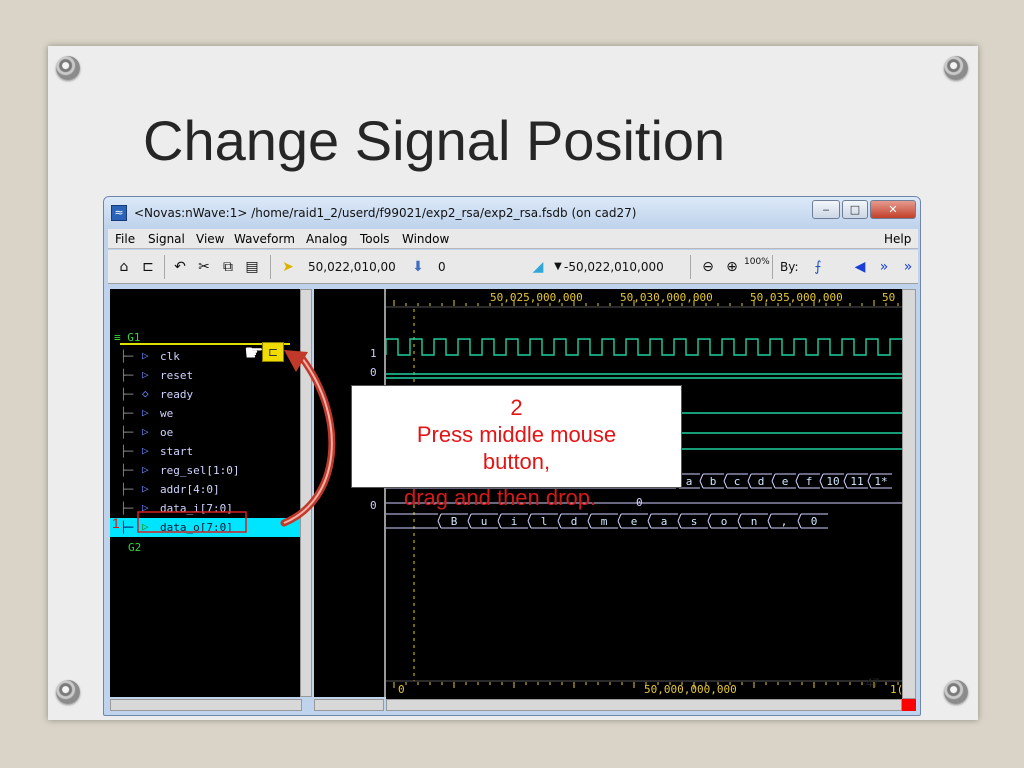 The image size is (1024, 768). What do you see at coordinates (889, 297) in the screenshot?
I see `ruler-top-label-4: 50` at bounding box center [889, 297].